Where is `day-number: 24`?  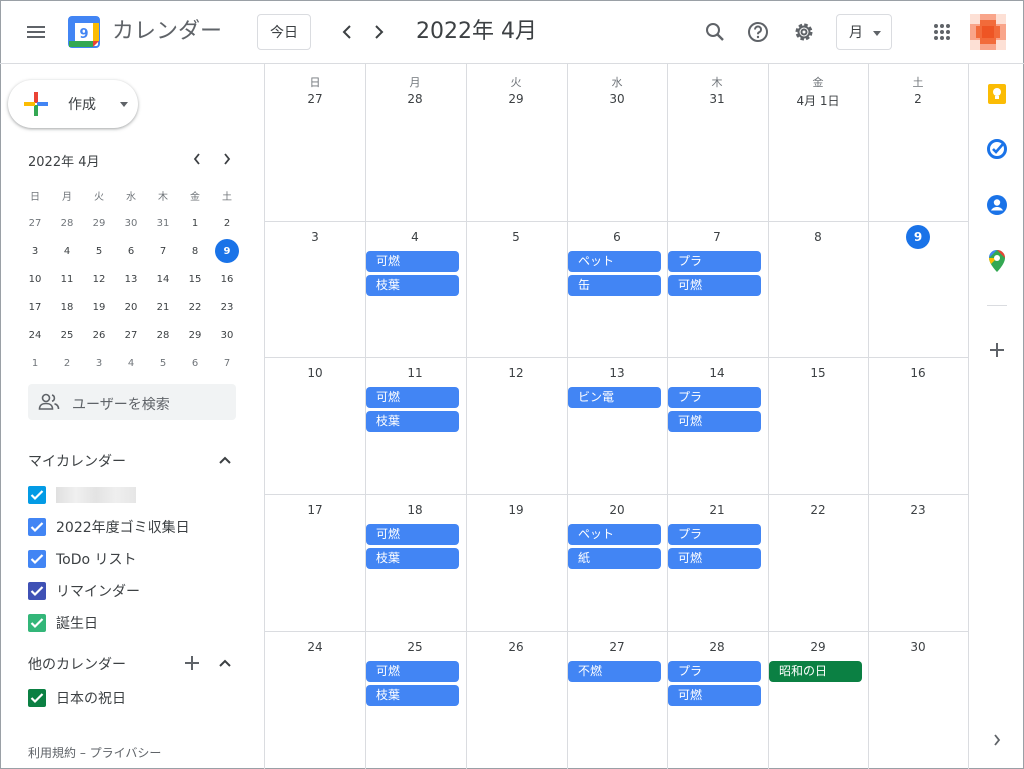
day-number: 24 is located at coordinates (315, 647).